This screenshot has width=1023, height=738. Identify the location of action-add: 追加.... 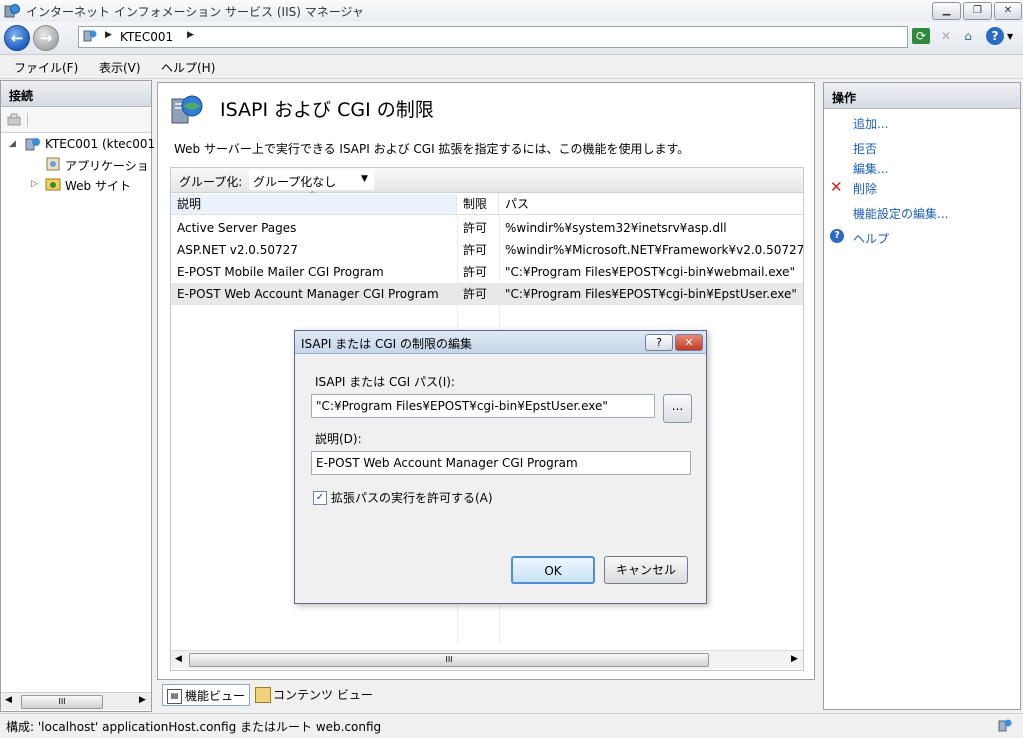
(870, 123).